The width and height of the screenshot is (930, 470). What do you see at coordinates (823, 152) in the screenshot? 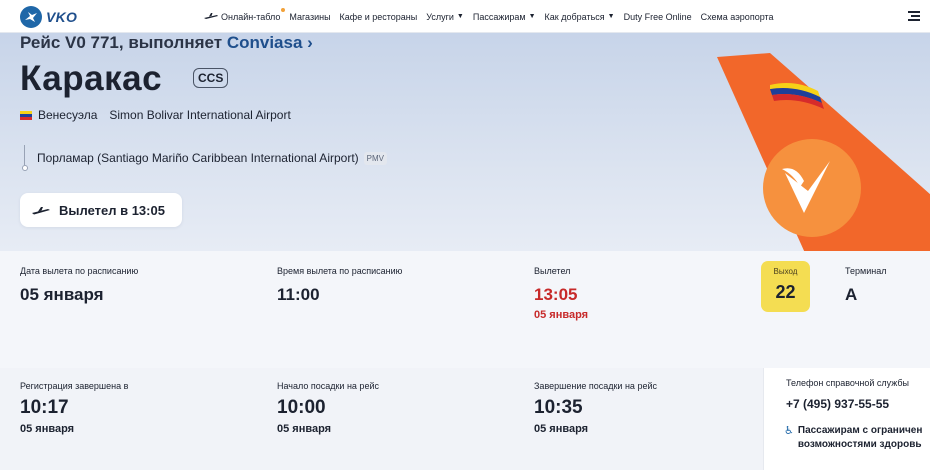
I see `airline-tail-image` at bounding box center [823, 152].